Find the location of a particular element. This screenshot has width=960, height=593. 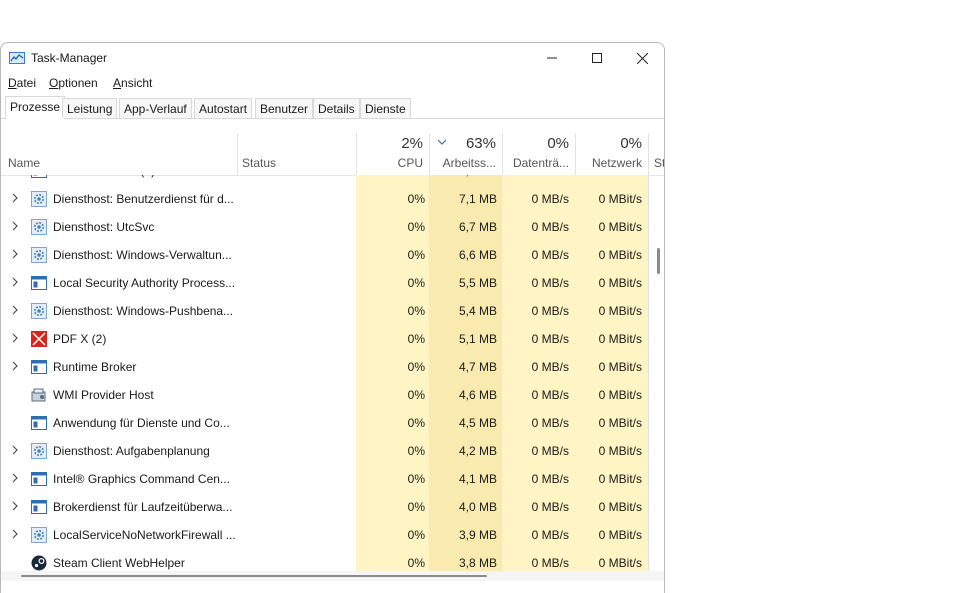

process-name: Runtime Broker is located at coordinates (95, 367).